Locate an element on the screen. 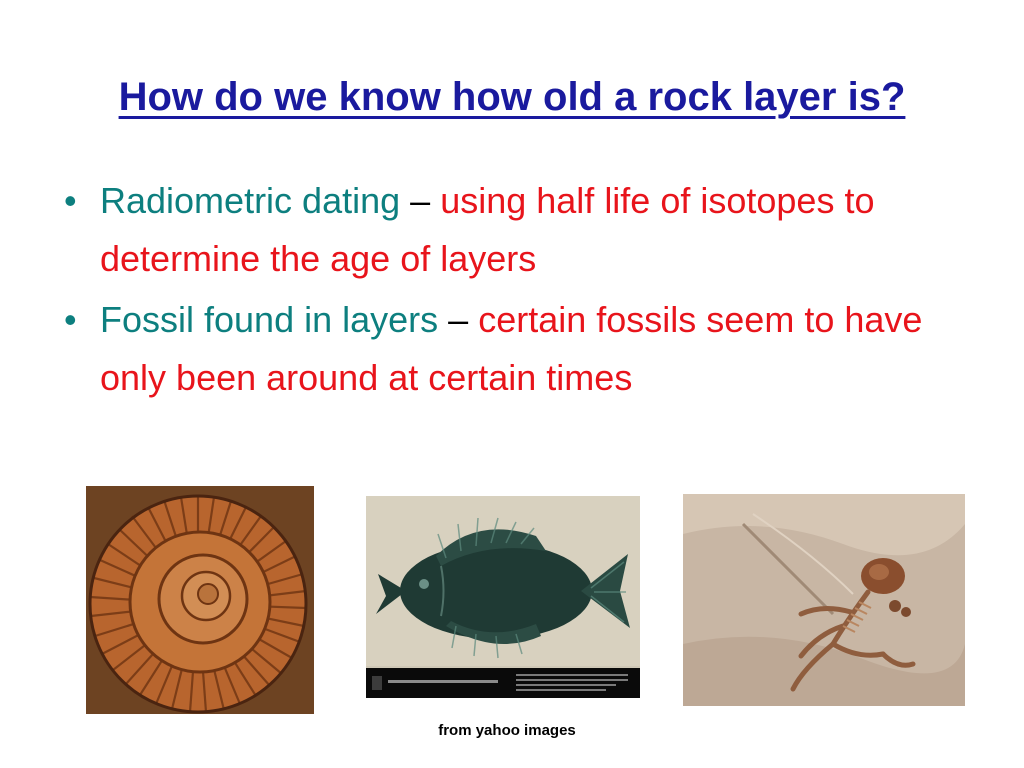 This screenshot has width=1024, height=768. bullet-term: Fossil found in layers is located at coordinates (269, 319).